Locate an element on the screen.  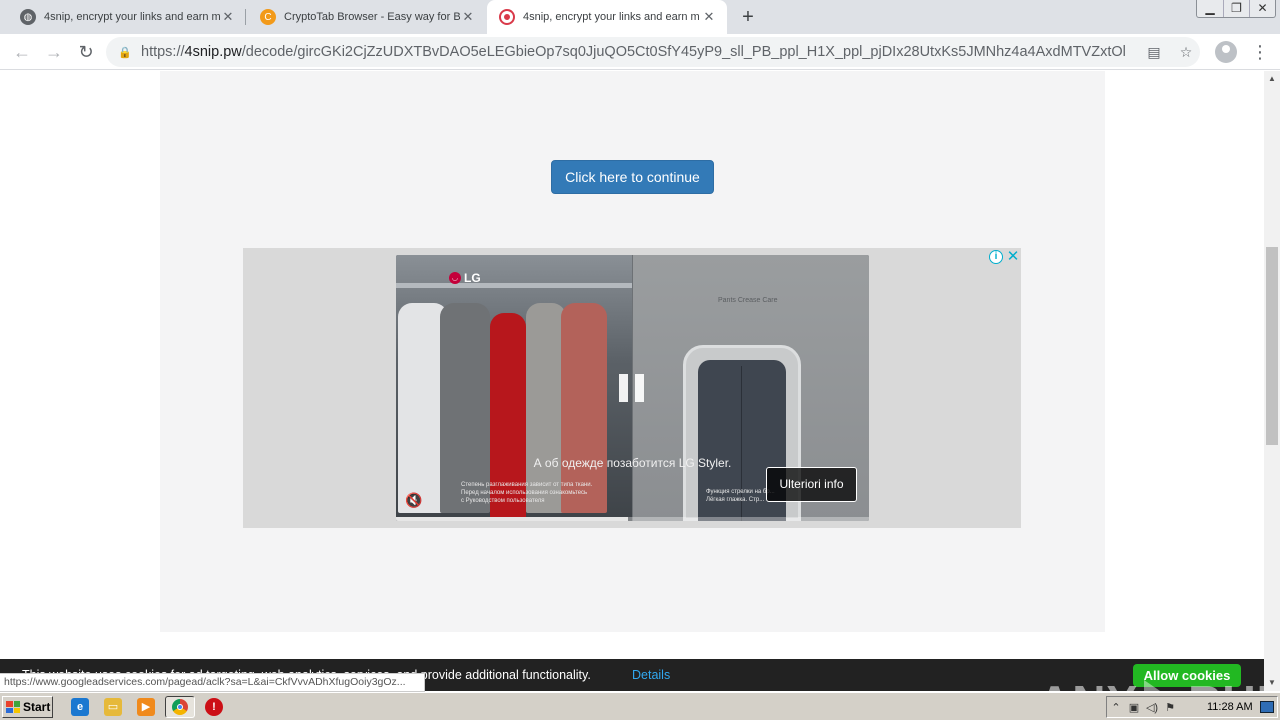
network-icon: ▣ is located at coordinates (1134, 707).